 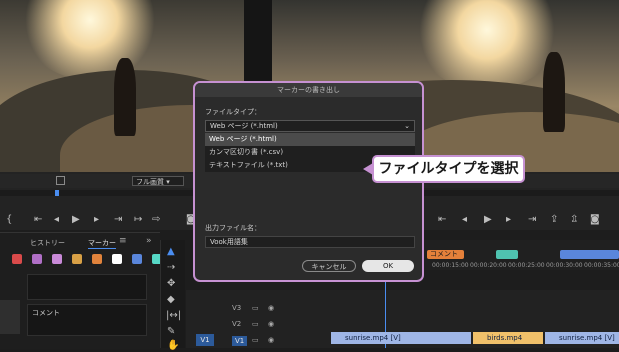 I want to click on person-silhouette-right, so click(x=554, y=92).